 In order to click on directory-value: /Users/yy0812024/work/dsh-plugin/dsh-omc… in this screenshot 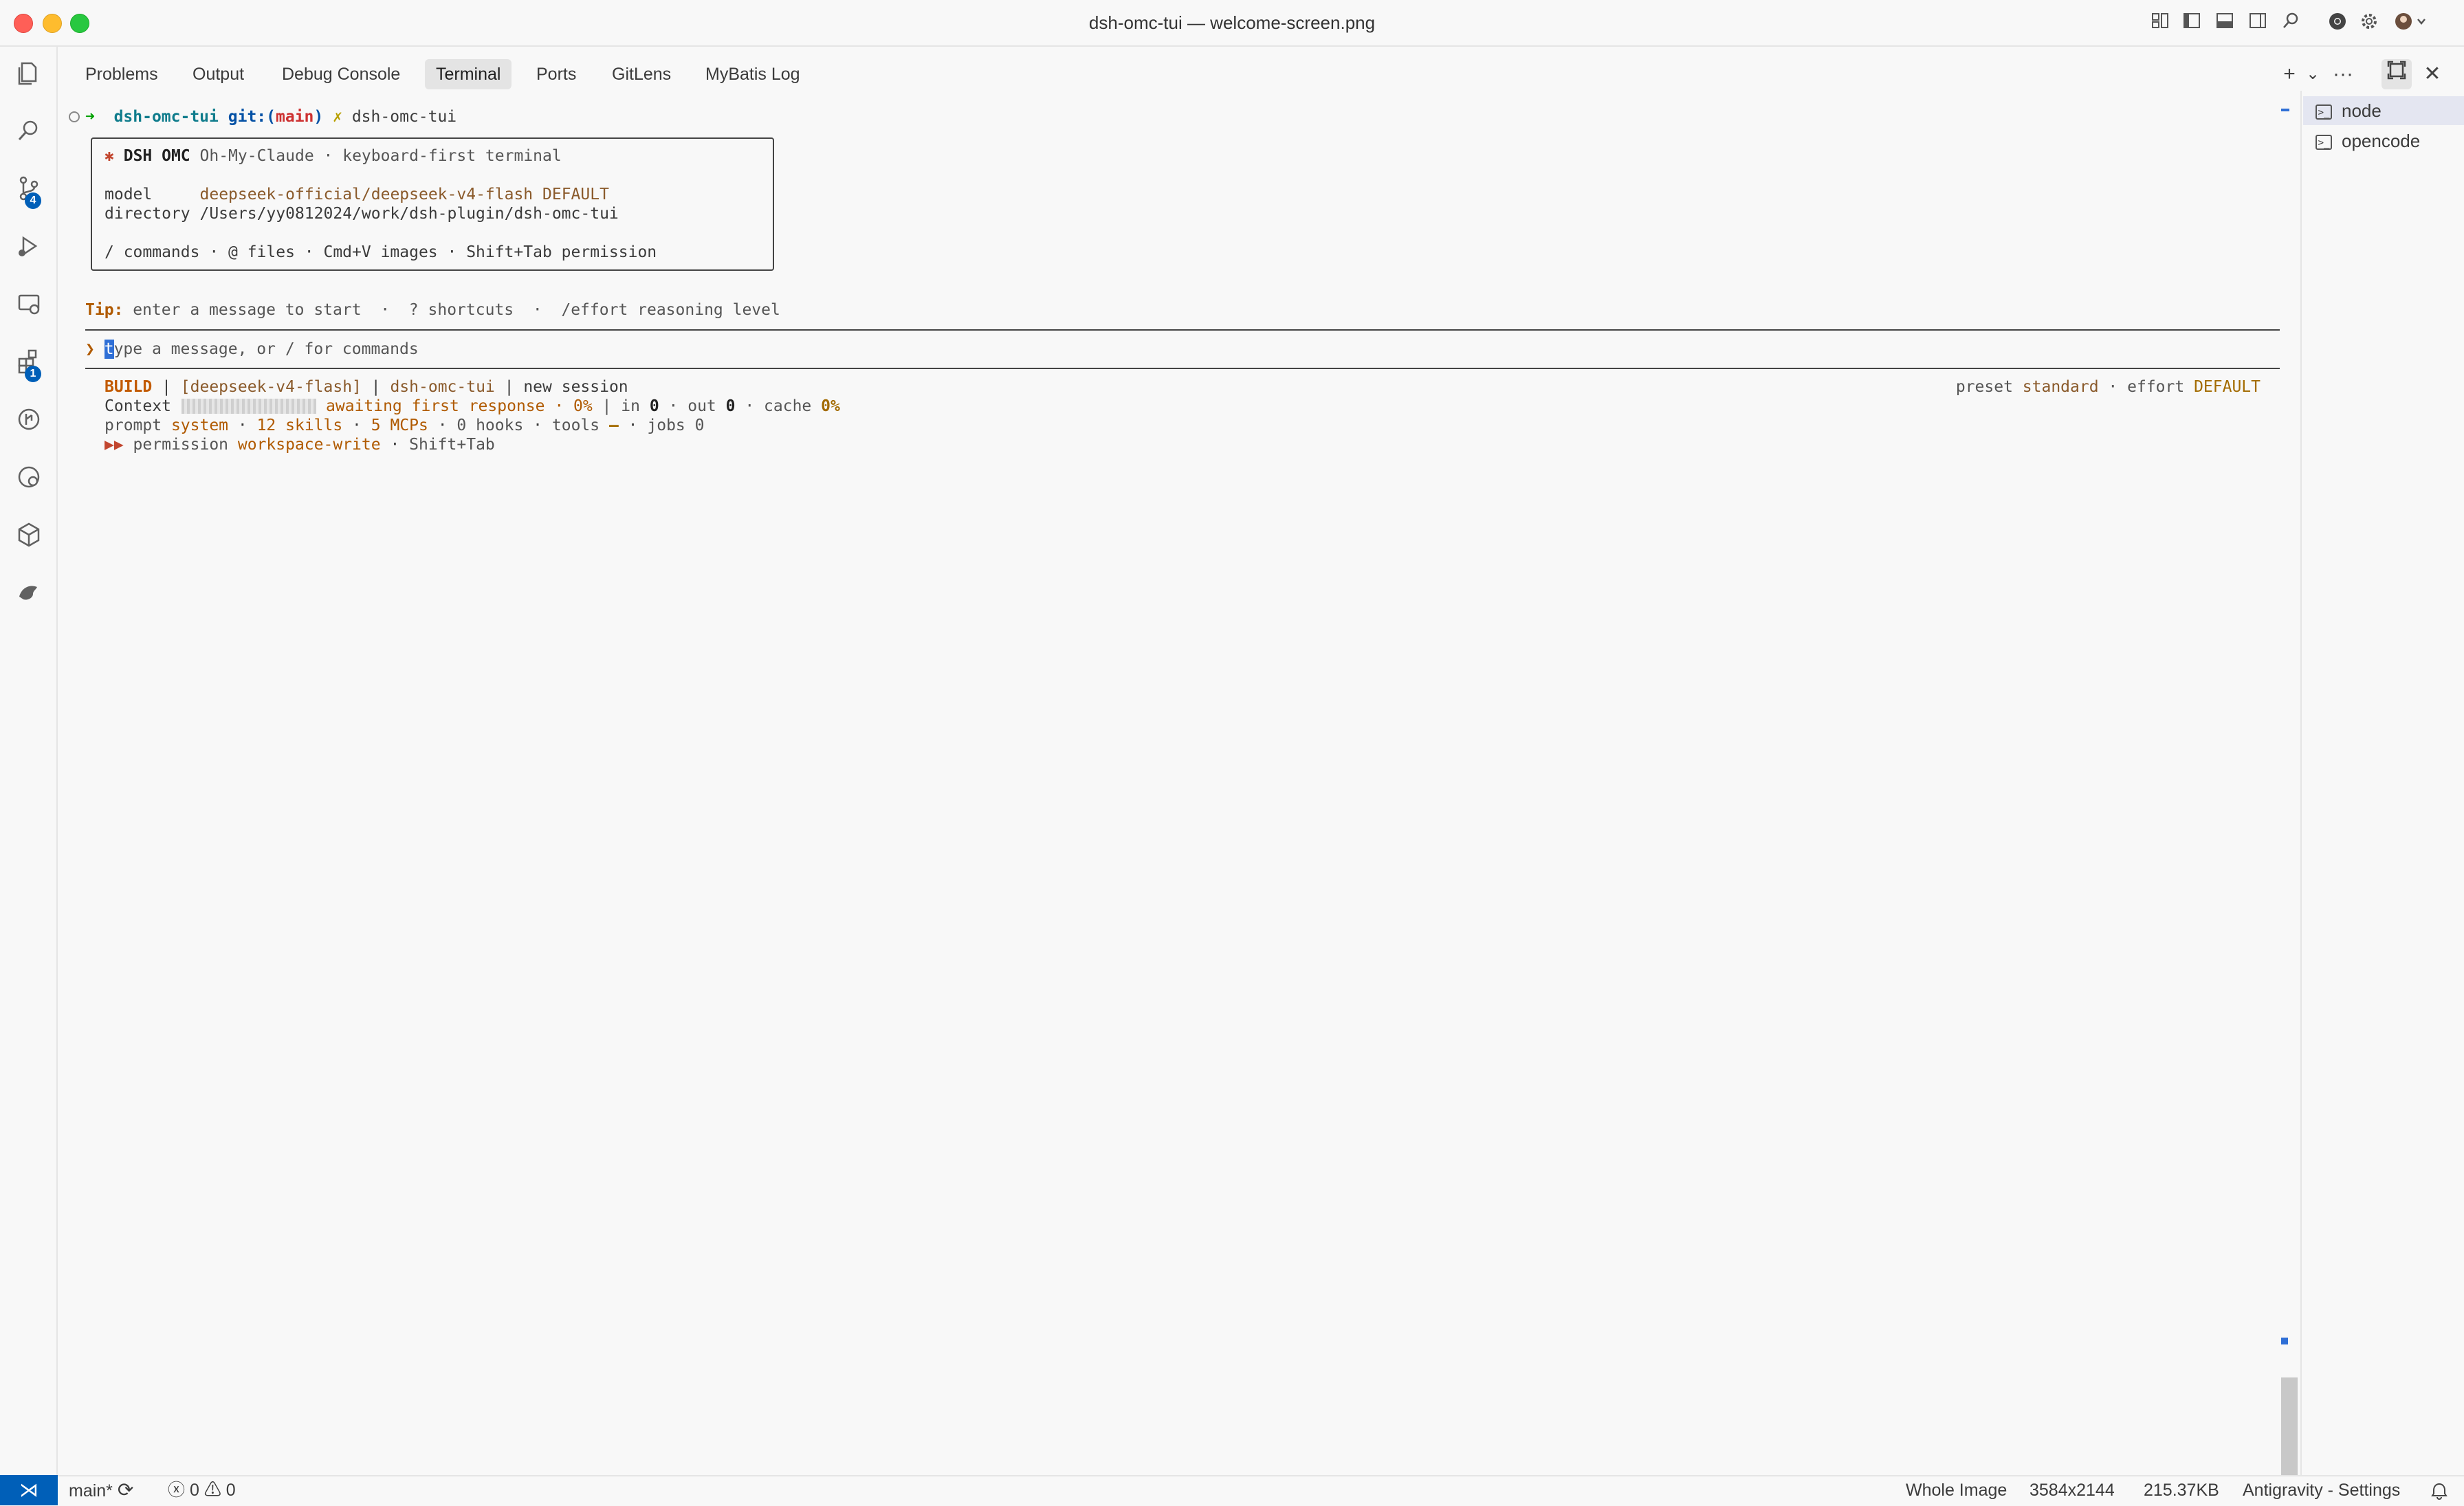, I will do `click(409, 214)`.